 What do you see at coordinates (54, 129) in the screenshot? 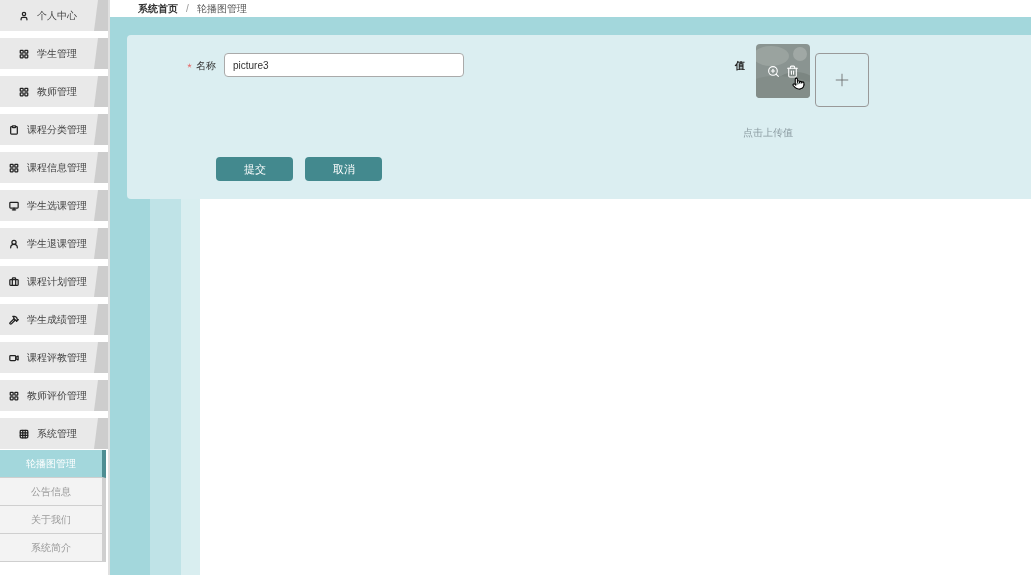
I see `menu-item: 课程分类管理` at bounding box center [54, 129].